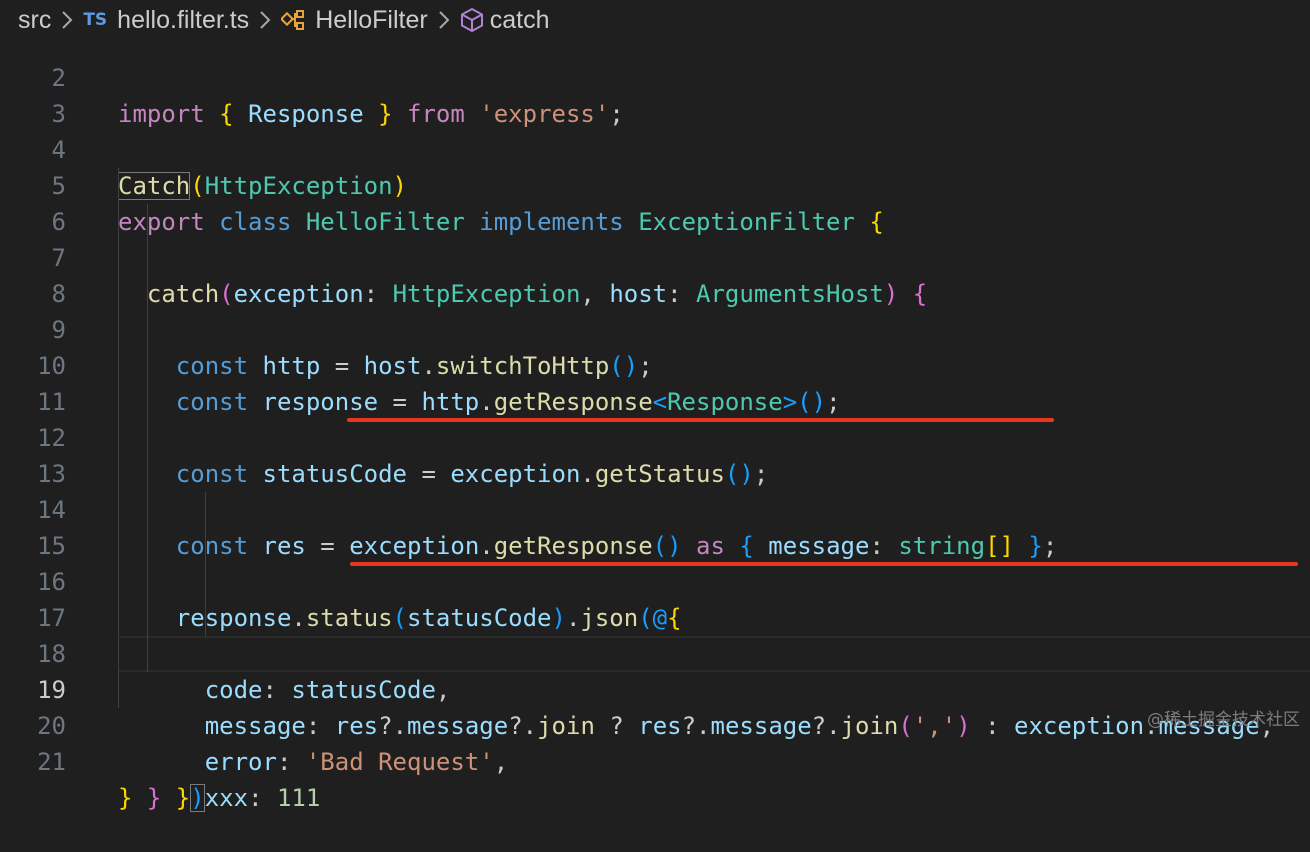 The width and height of the screenshot is (1310, 852). I want to click on line-code: }, so click(125, 798).